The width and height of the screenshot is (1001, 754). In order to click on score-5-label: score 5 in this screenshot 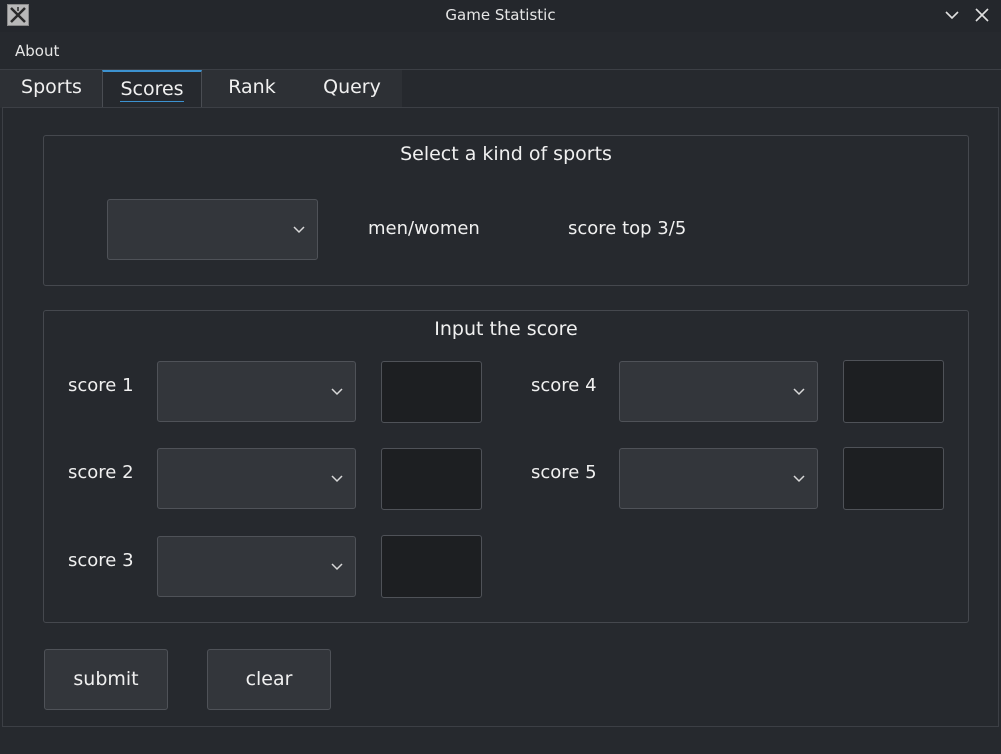, I will do `click(564, 472)`.